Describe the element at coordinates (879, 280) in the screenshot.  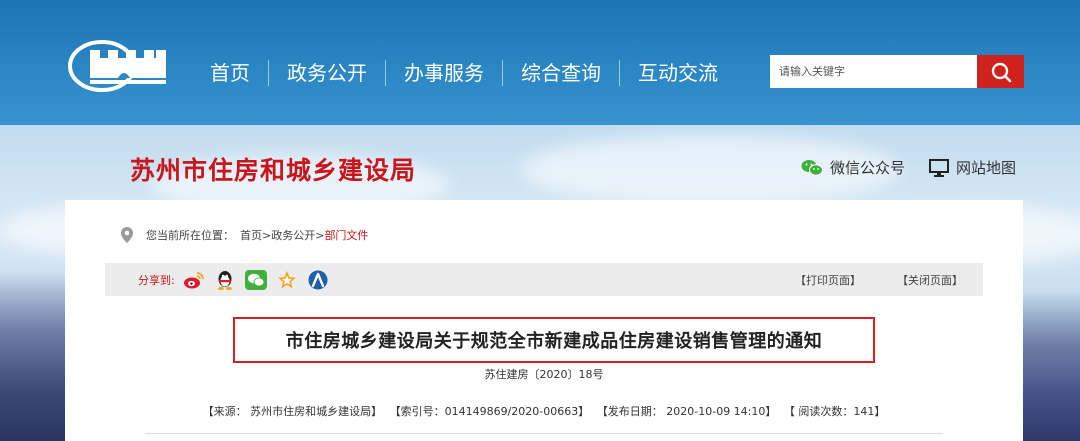
I see `page-actions: 【打印页面】 【关闭页面】` at that location.